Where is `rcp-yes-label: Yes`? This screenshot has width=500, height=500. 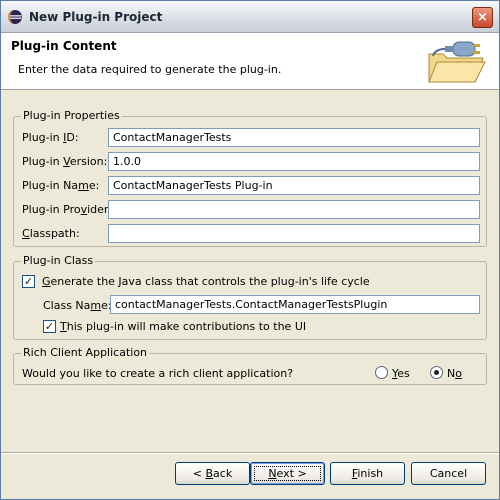
rcp-yes-label: Yes is located at coordinates (401, 373).